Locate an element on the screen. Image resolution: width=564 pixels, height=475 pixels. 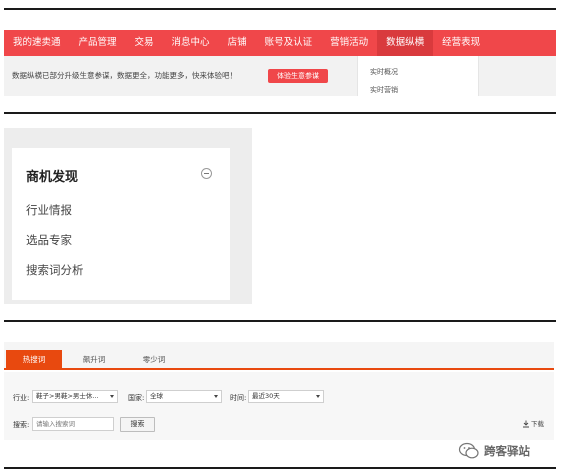
nav-item-performance: 经营表现 is located at coordinates (461, 43).